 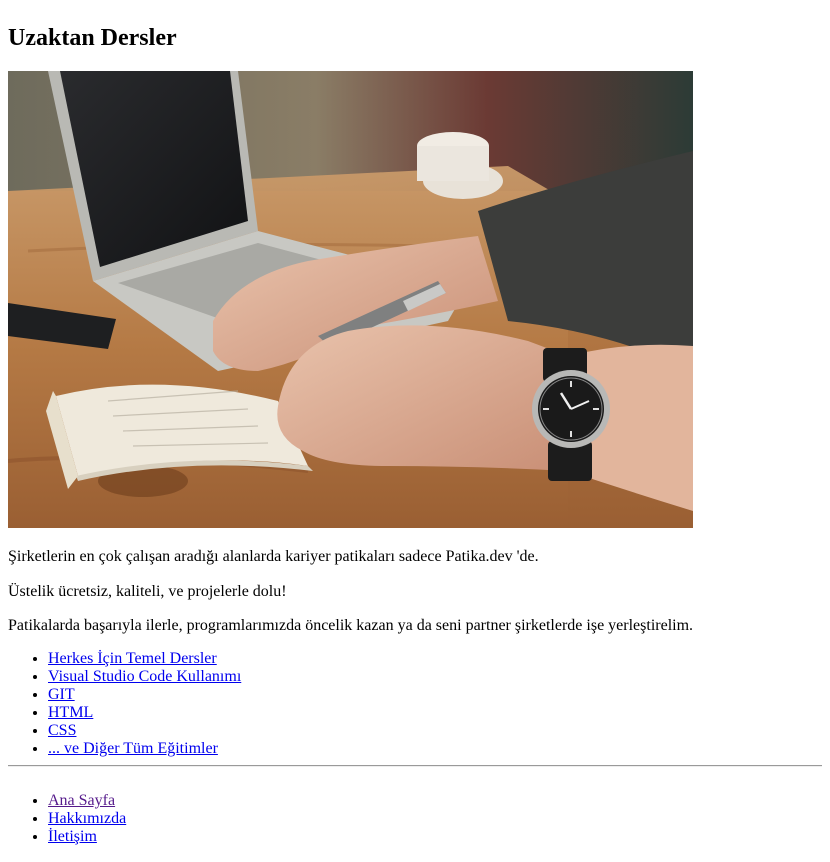 I want to click on course-link-html: HTML, so click(x=70, y=712).